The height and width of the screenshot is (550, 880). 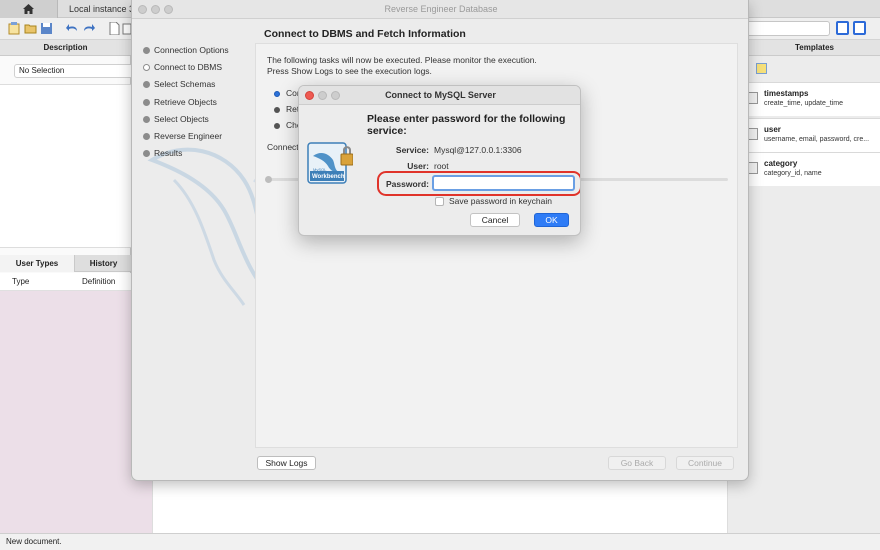 I want to click on templates-header: Templates, so click(x=814, y=48).